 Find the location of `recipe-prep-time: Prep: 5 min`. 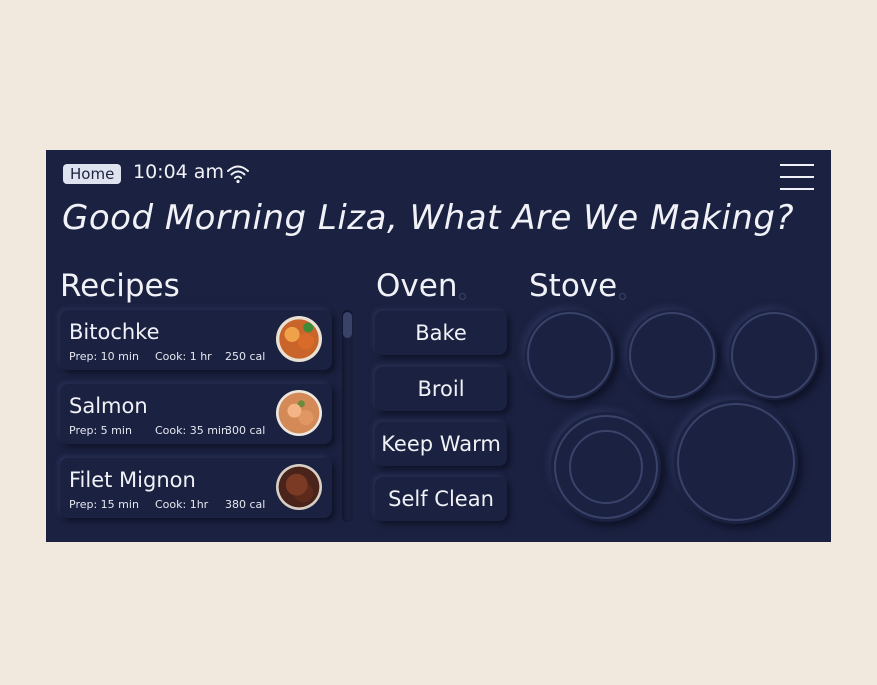

recipe-prep-time: Prep: 5 min is located at coordinates (100, 430).